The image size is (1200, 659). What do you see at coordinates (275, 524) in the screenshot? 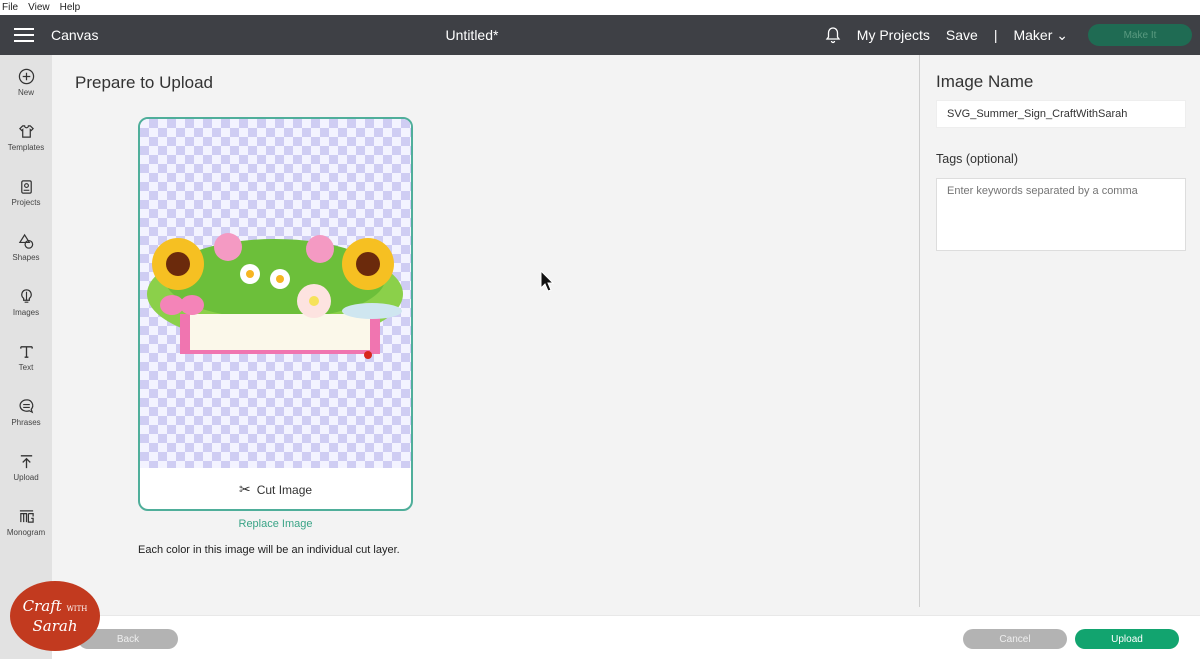
I see `replace-image-link: Replace Image` at bounding box center [275, 524].